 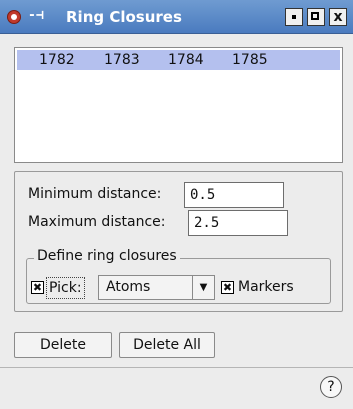 What do you see at coordinates (107, 256) in the screenshot?
I see `group-title: Define ring closures` at bounding box center [107, 256].